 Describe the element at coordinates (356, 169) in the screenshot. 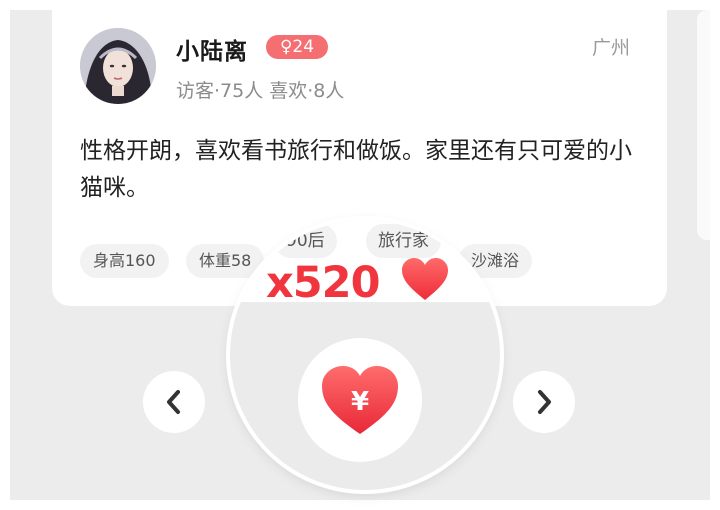

I see `profile-bio: 性格开朗，喜欢看书旅行和做饭。家里还有只可爱的小猫咪。` at that location.